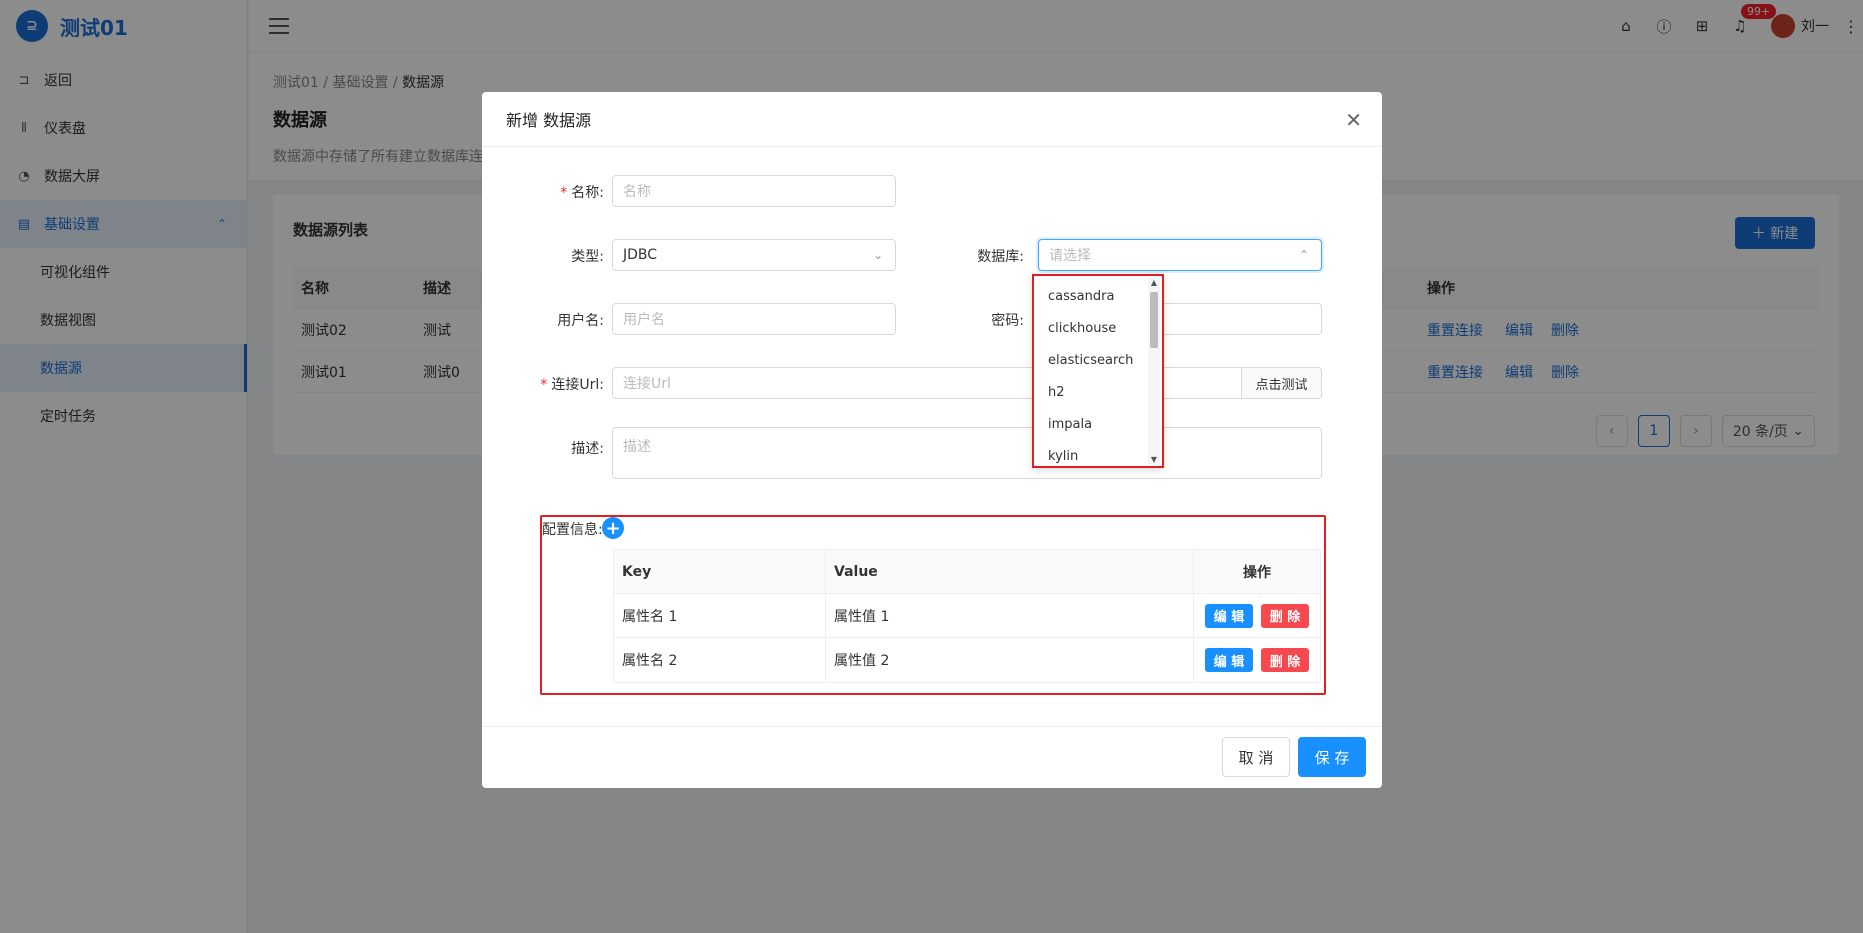 The image size is (1863, 933). I want to click on chevron-down-icon: ⌄, so click(877, 255).